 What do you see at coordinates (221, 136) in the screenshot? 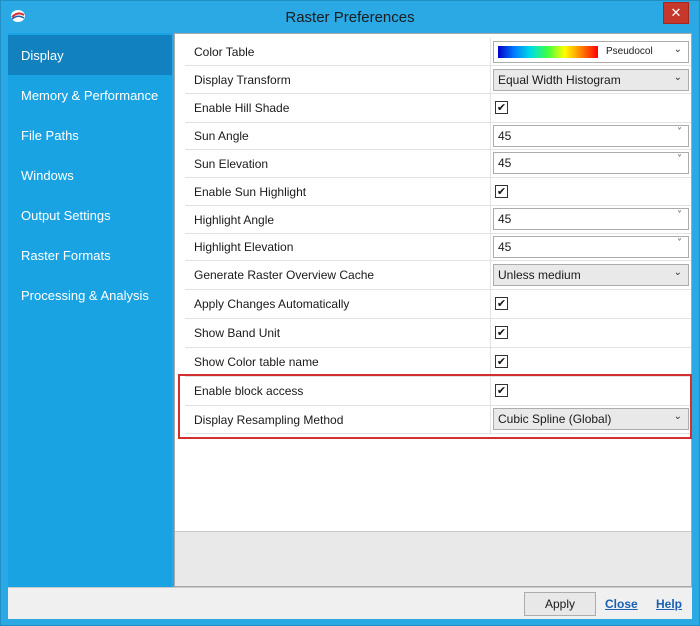
I see `sun-angle-label: Sun Angle` at bounding box center [221, 136].